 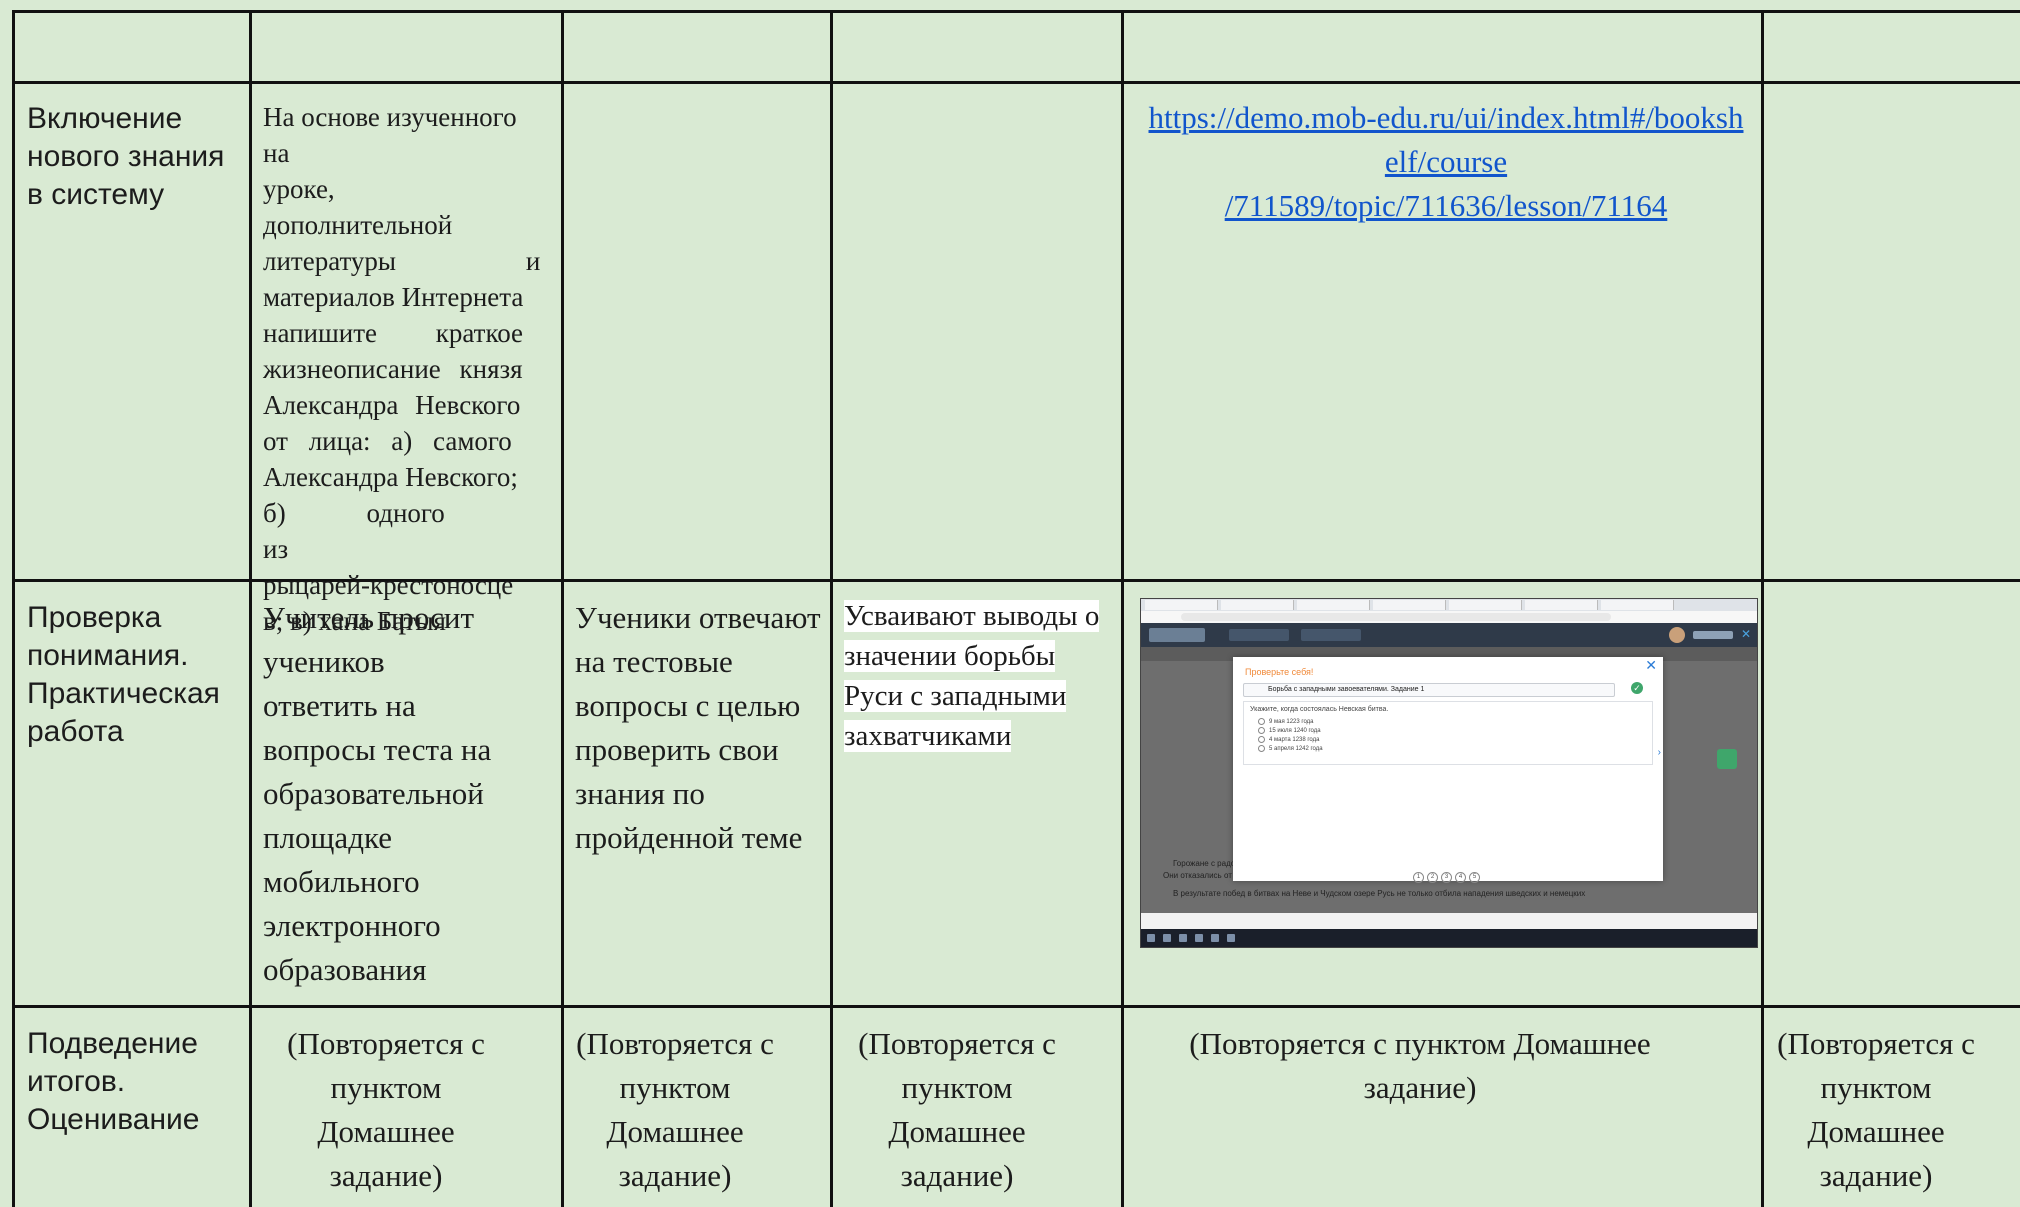 I want to click on text-line: значении борьбы, so click(x=950, y=656).